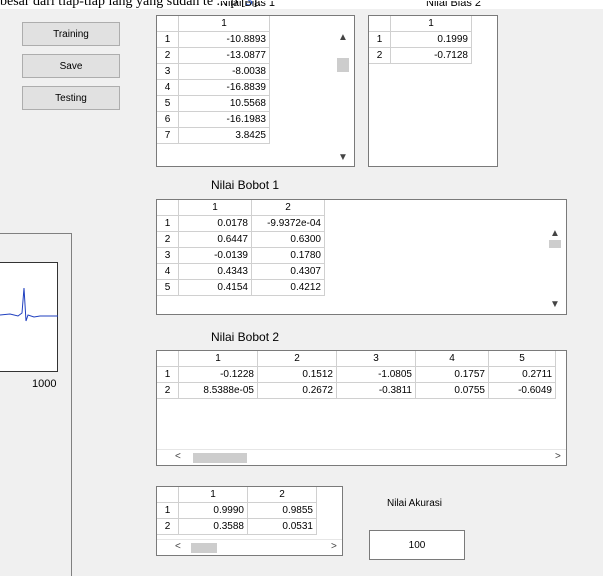  What do you see at coordinates (218, 390) in the screenshot?
I see `cell: 8.5388e-05` at bounding box center [218, 390].